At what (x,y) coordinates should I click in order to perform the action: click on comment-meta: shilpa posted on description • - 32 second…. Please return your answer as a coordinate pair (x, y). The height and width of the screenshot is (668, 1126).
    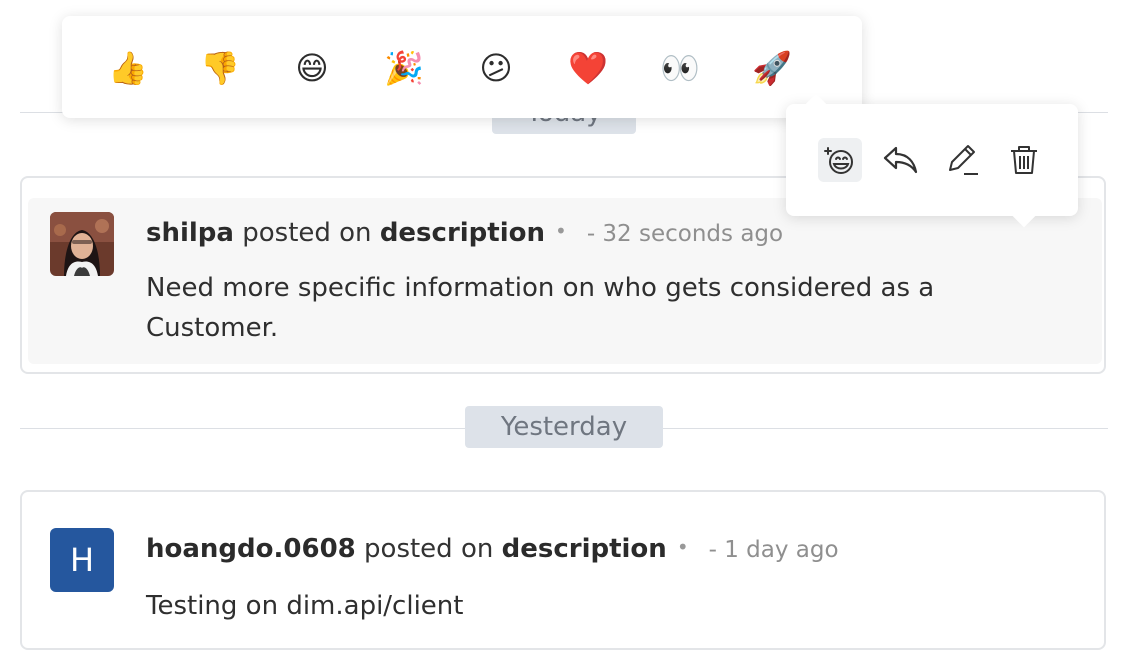
    Looking at the image, I should click on (464, 233).